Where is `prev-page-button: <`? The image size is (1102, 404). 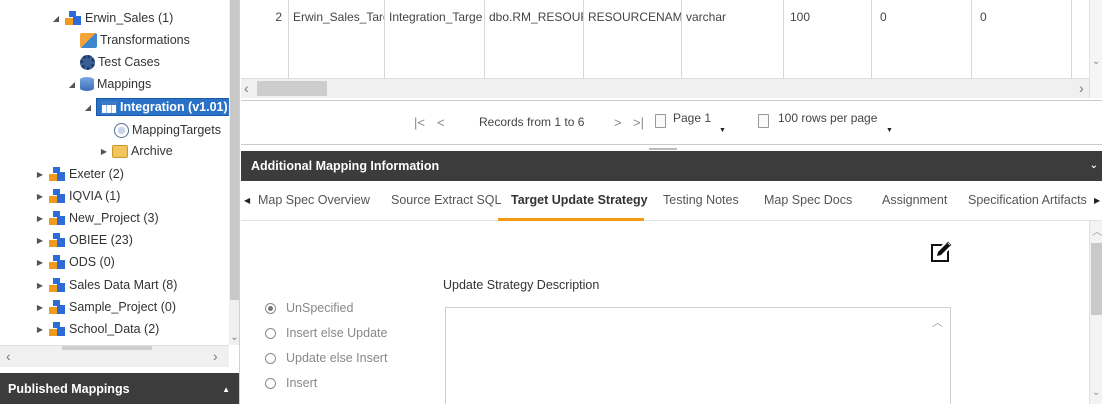 prev-page-button: < is located at coordinates (441, 122).